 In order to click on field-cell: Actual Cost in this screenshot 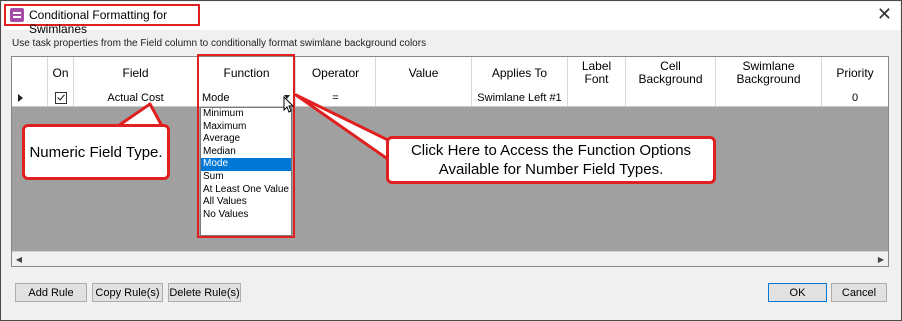, I will do `click(136, 97)`.